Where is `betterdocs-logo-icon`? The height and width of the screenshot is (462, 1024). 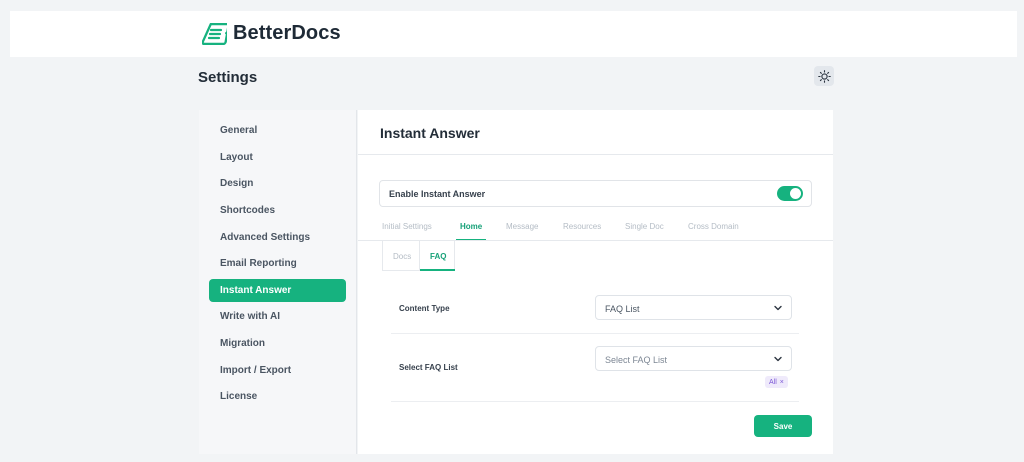 betterdocs-logo-icon is located at coordinates (214, 33).